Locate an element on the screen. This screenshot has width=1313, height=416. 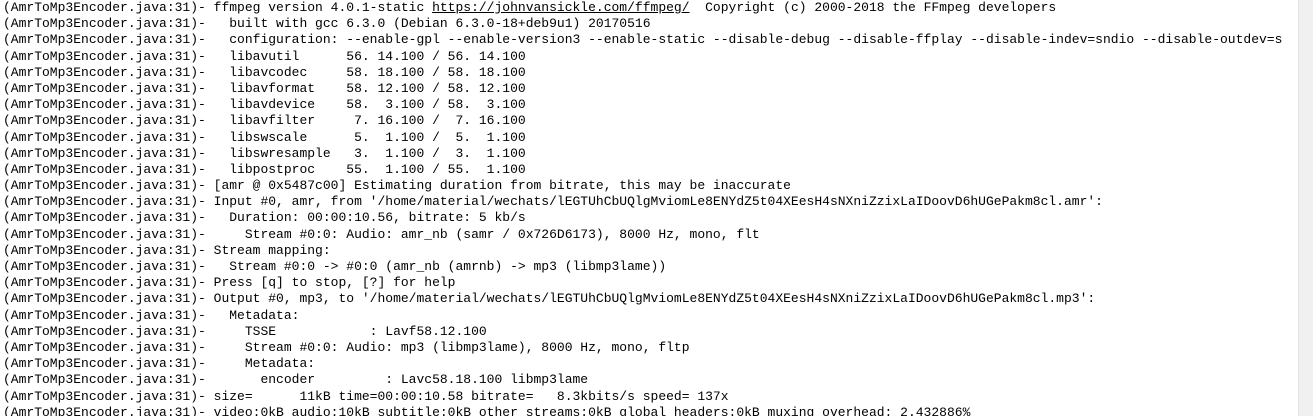
log-link: https://johnvansickle.com/ffmpeg/ is located at coordinates (560, 7).